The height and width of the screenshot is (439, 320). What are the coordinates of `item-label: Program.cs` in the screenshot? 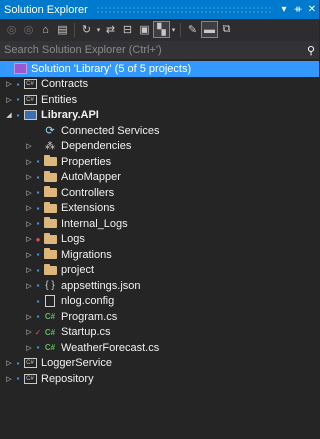 It's located at (89, 316).